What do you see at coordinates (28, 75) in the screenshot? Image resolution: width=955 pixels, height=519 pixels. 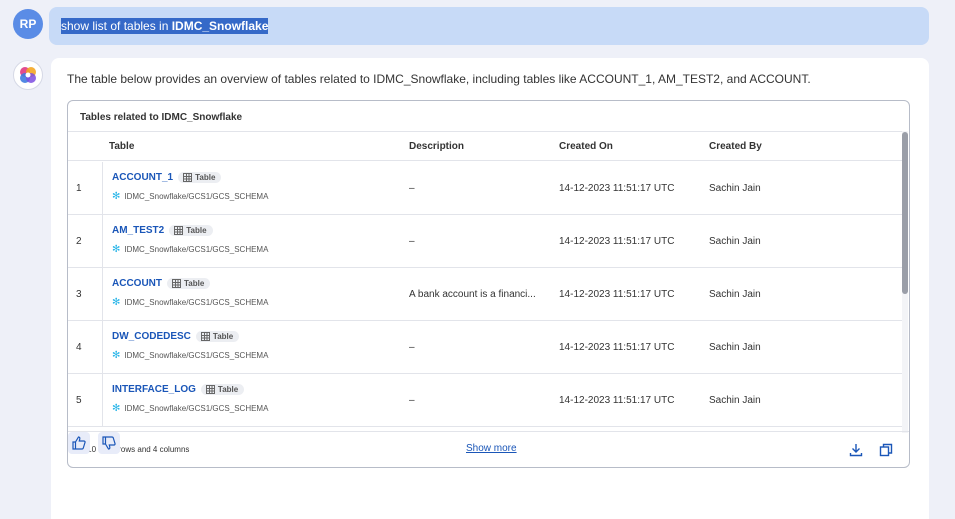 I see `ai-assistant-logo-icon` at bounding box center [28, 75].